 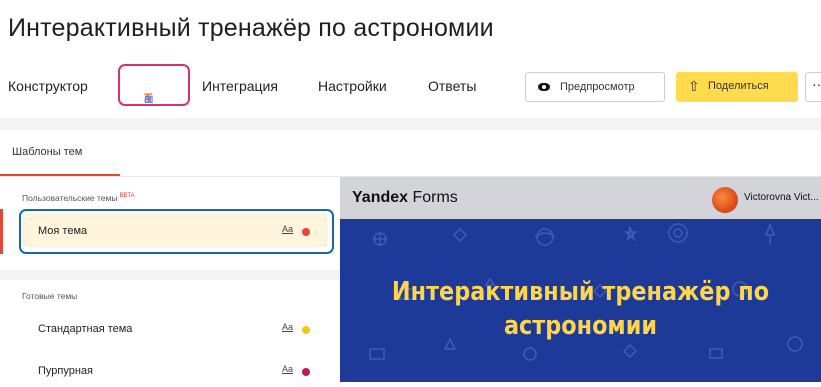 I want to click on avatar, so click(x=725, y=200).